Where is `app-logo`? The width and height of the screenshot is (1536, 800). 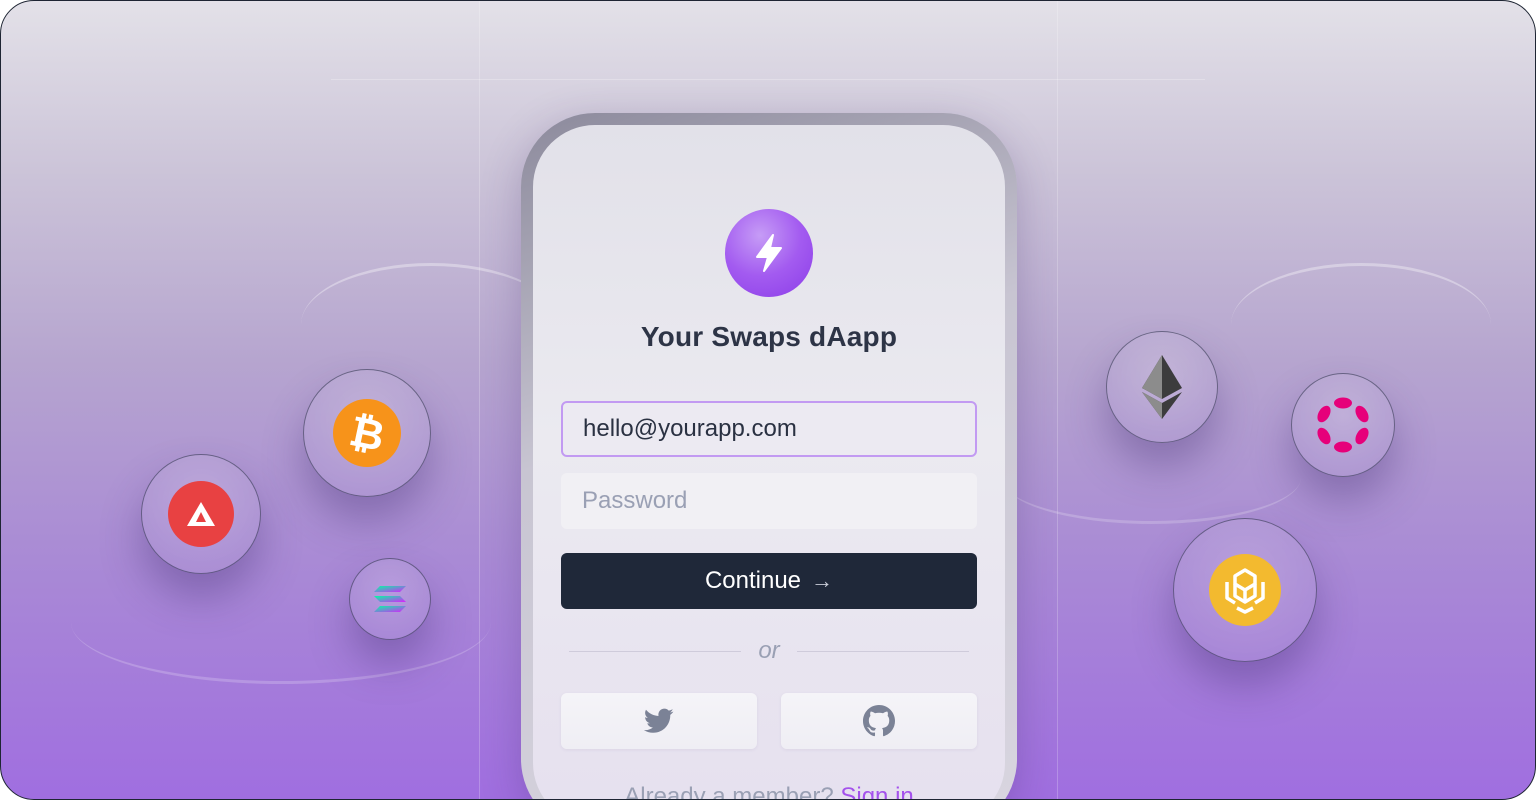 app-logo is located at coordinates (769, 253).